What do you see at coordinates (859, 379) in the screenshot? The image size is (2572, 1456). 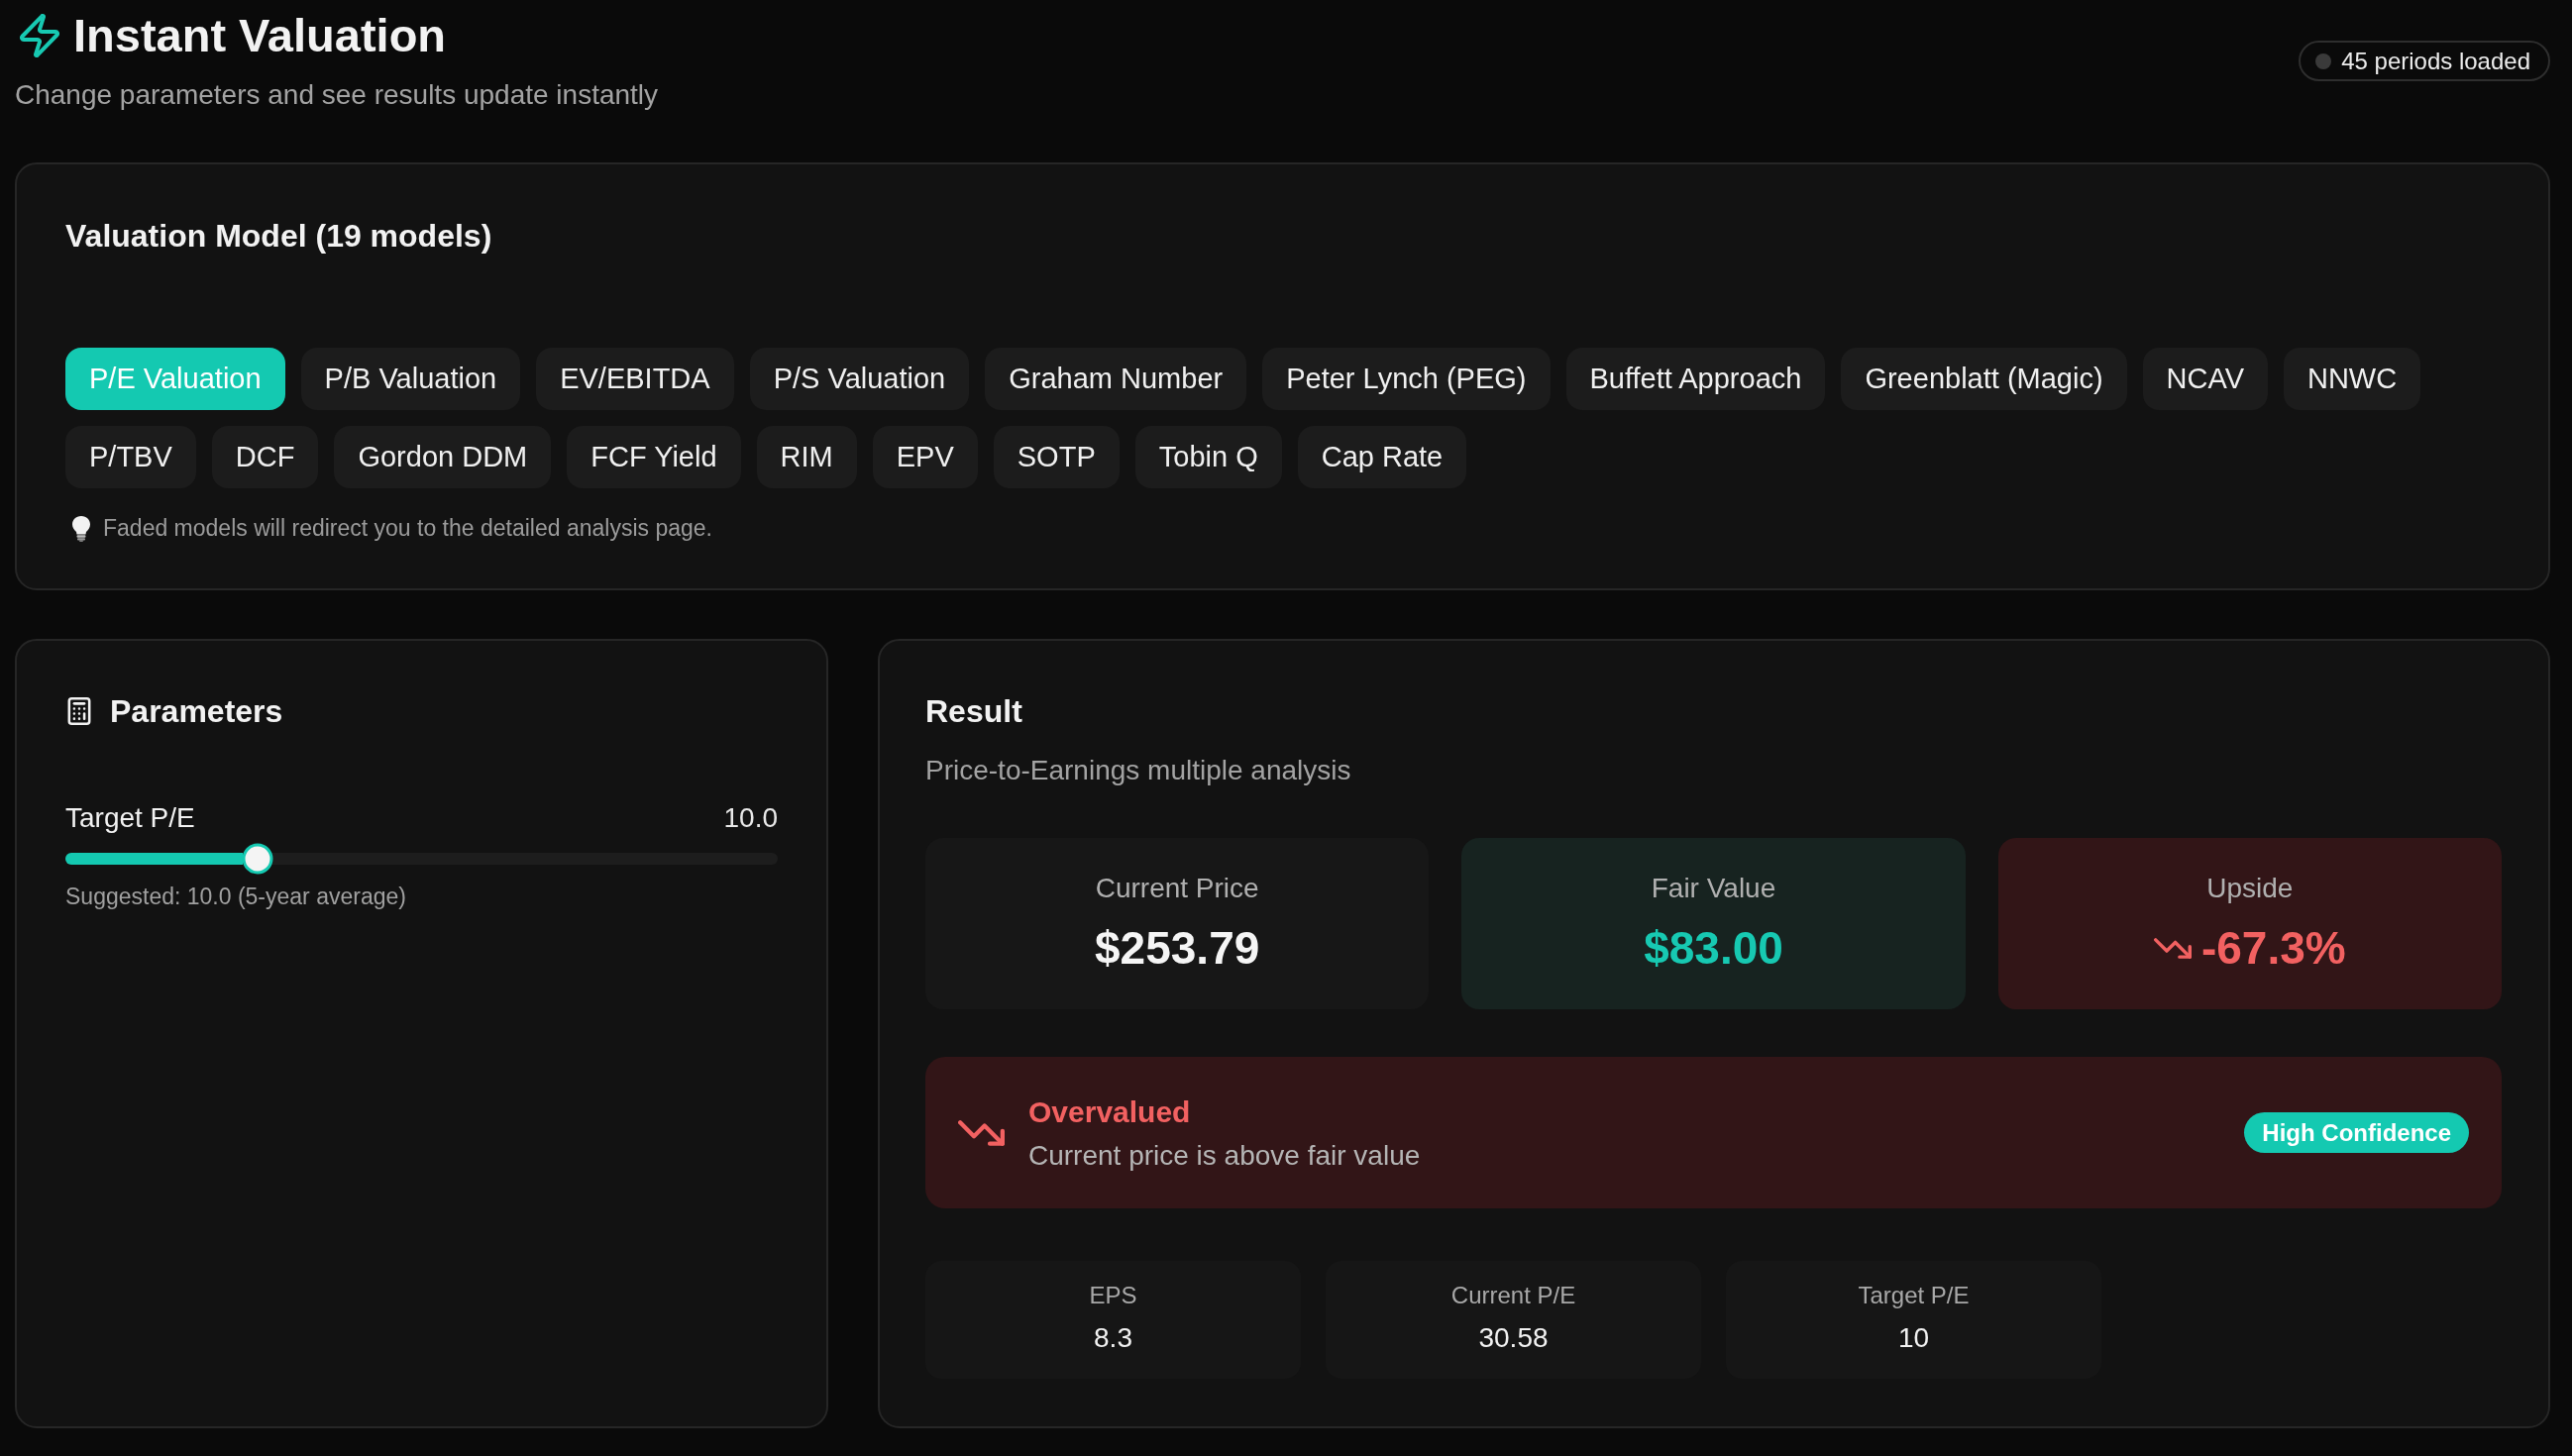 I see `model-chip: P/S Valuation` at bounding box center [859, 379].